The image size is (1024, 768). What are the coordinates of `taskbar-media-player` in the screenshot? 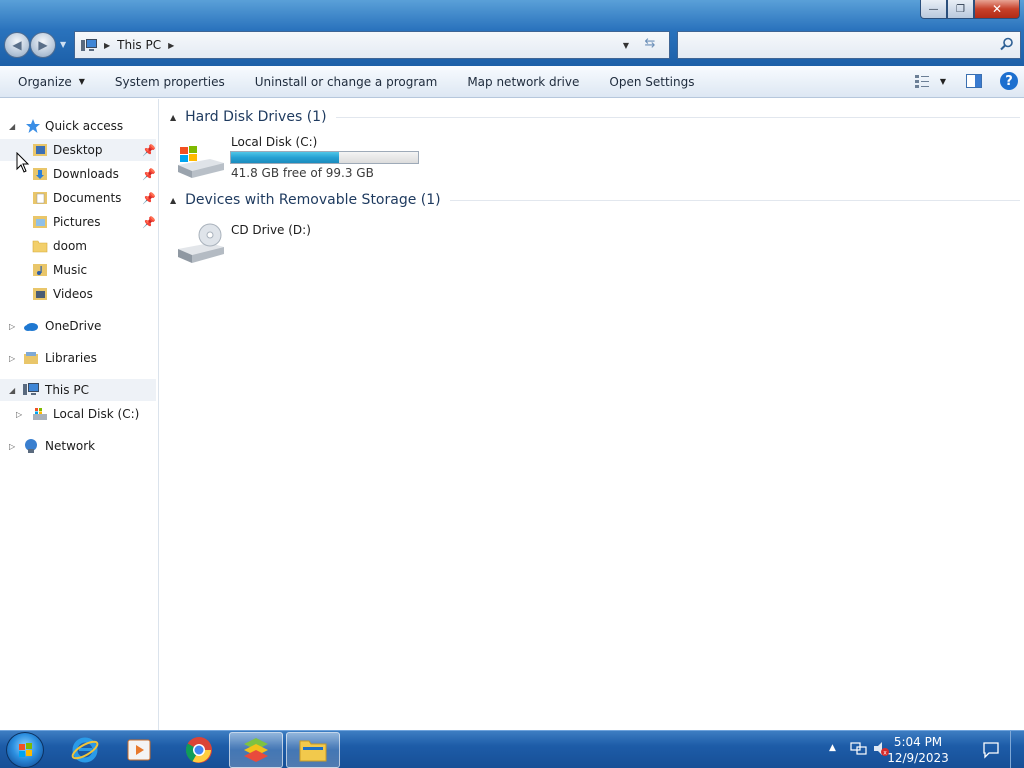 It's located at (139, 750).